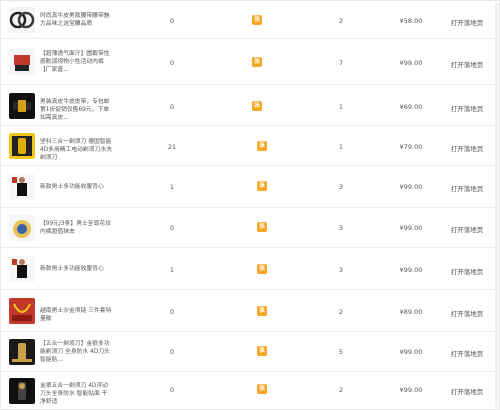  What do you see at coordinates (22, 20) in the screenshot?
I see `belt-product-image` at bounding box center [22, 20].